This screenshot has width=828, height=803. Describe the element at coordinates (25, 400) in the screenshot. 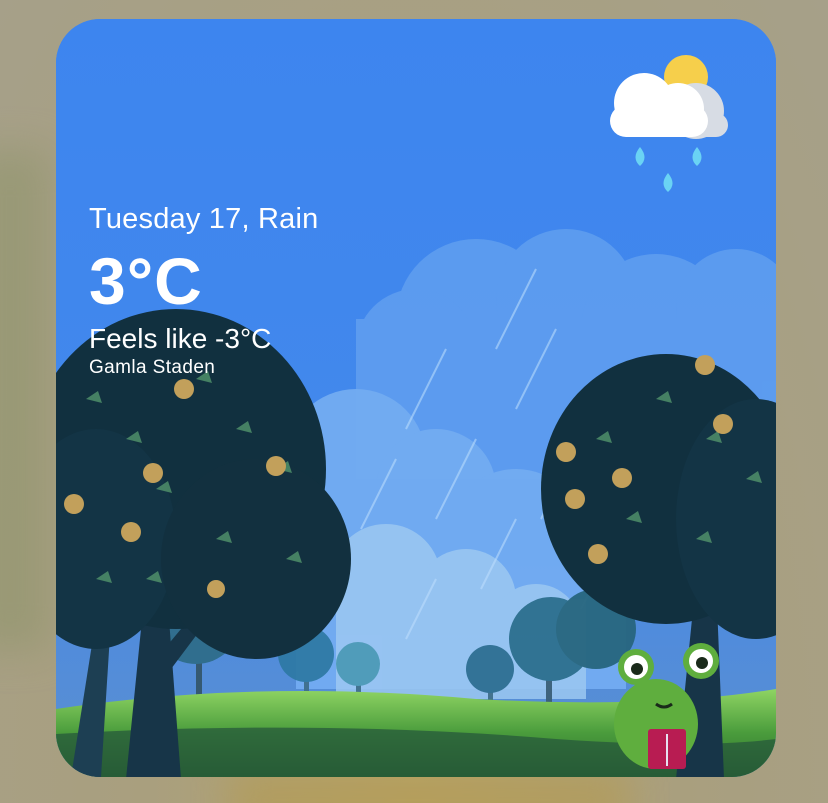

I see `background-blur-left` at that location.